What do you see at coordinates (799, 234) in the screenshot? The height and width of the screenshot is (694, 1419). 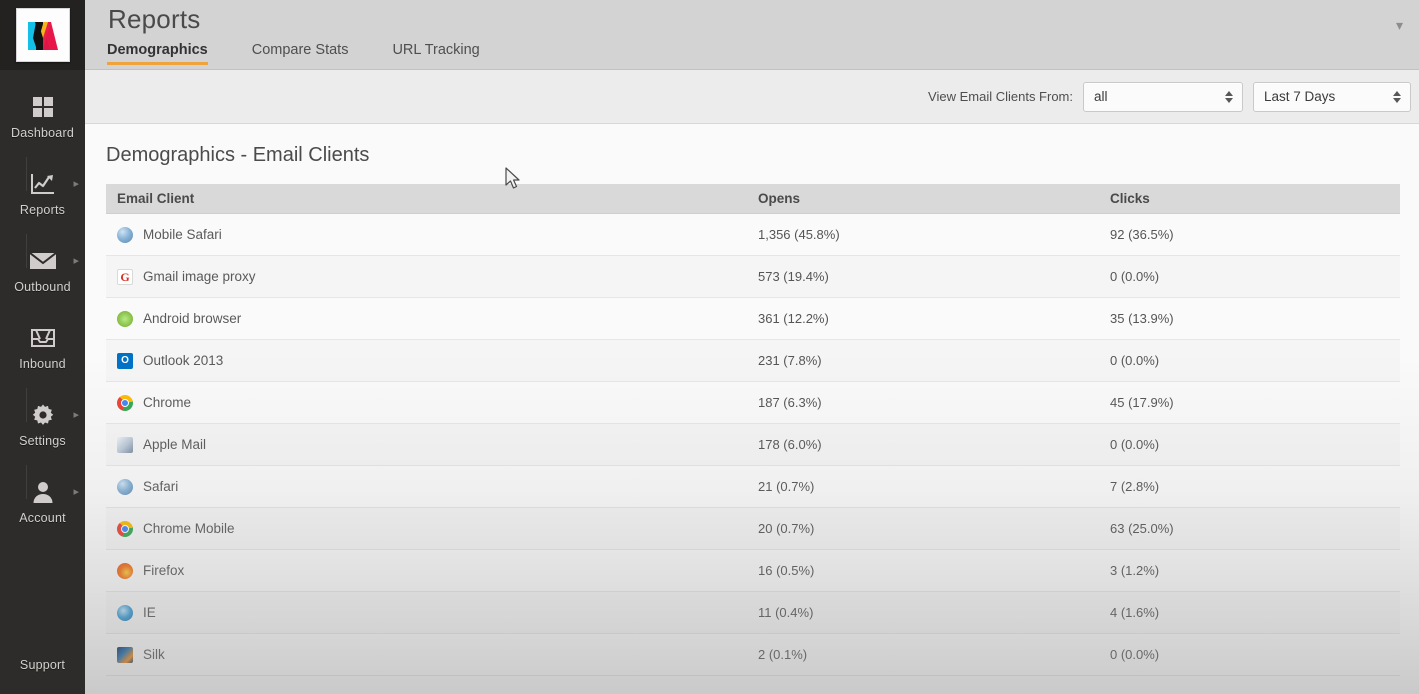 I see `cell-opens: 1,356 (45.8%)` at bounding box center [799, 234].